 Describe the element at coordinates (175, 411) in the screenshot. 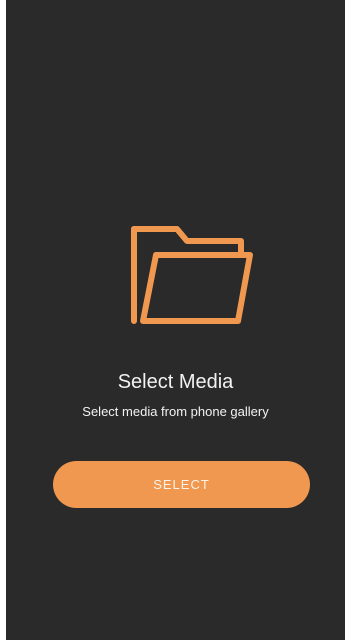

I see `page-subtitle: Select media from phone gallery` at that location.